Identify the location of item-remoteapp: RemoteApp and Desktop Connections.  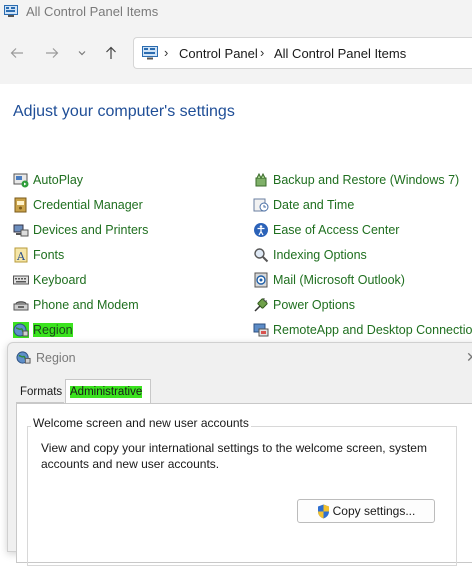
(362, 330).